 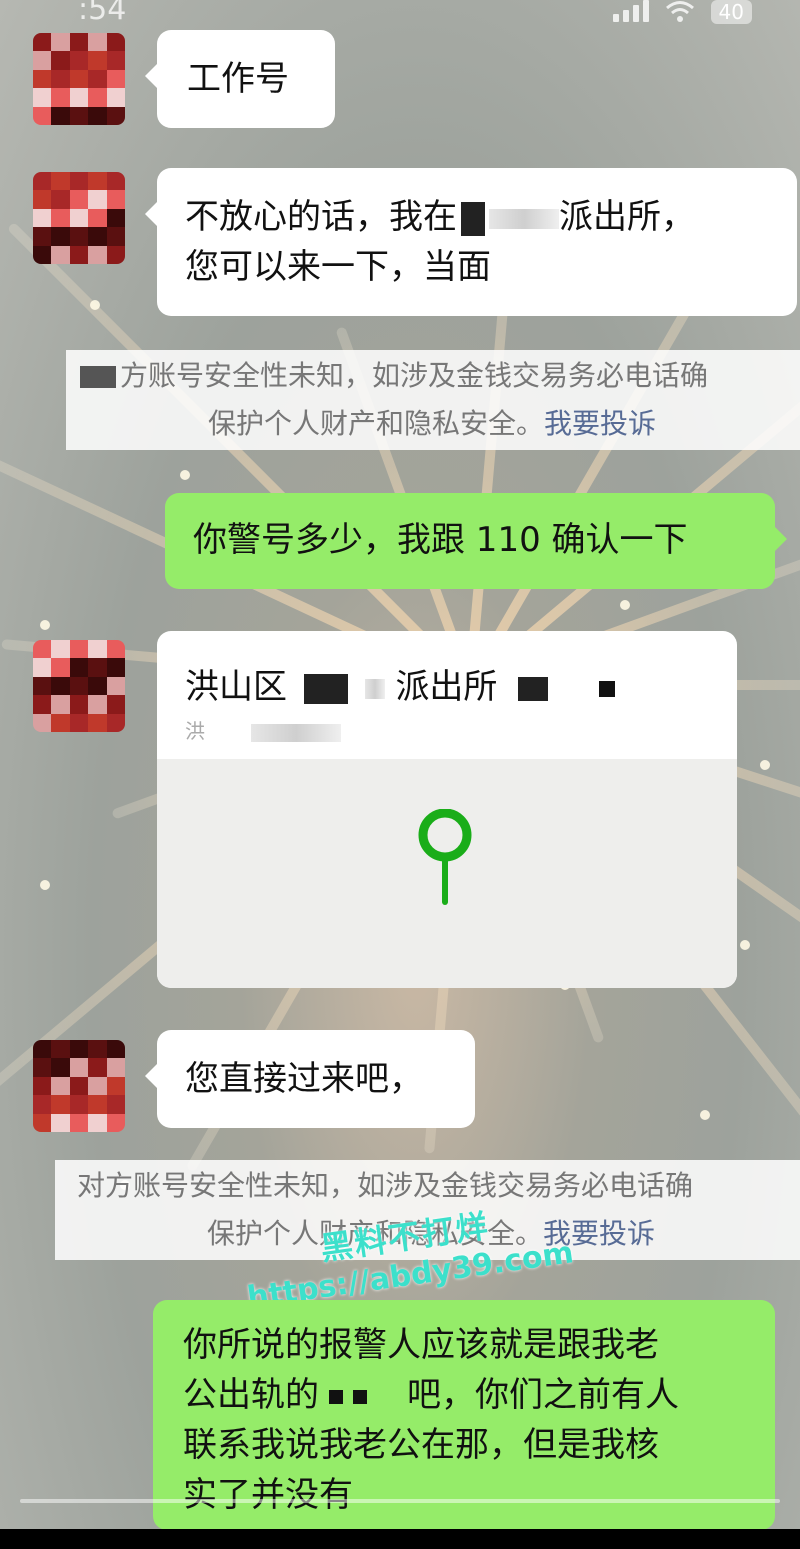 I want to click on bottom-bar, so click(x=400, y=1539).